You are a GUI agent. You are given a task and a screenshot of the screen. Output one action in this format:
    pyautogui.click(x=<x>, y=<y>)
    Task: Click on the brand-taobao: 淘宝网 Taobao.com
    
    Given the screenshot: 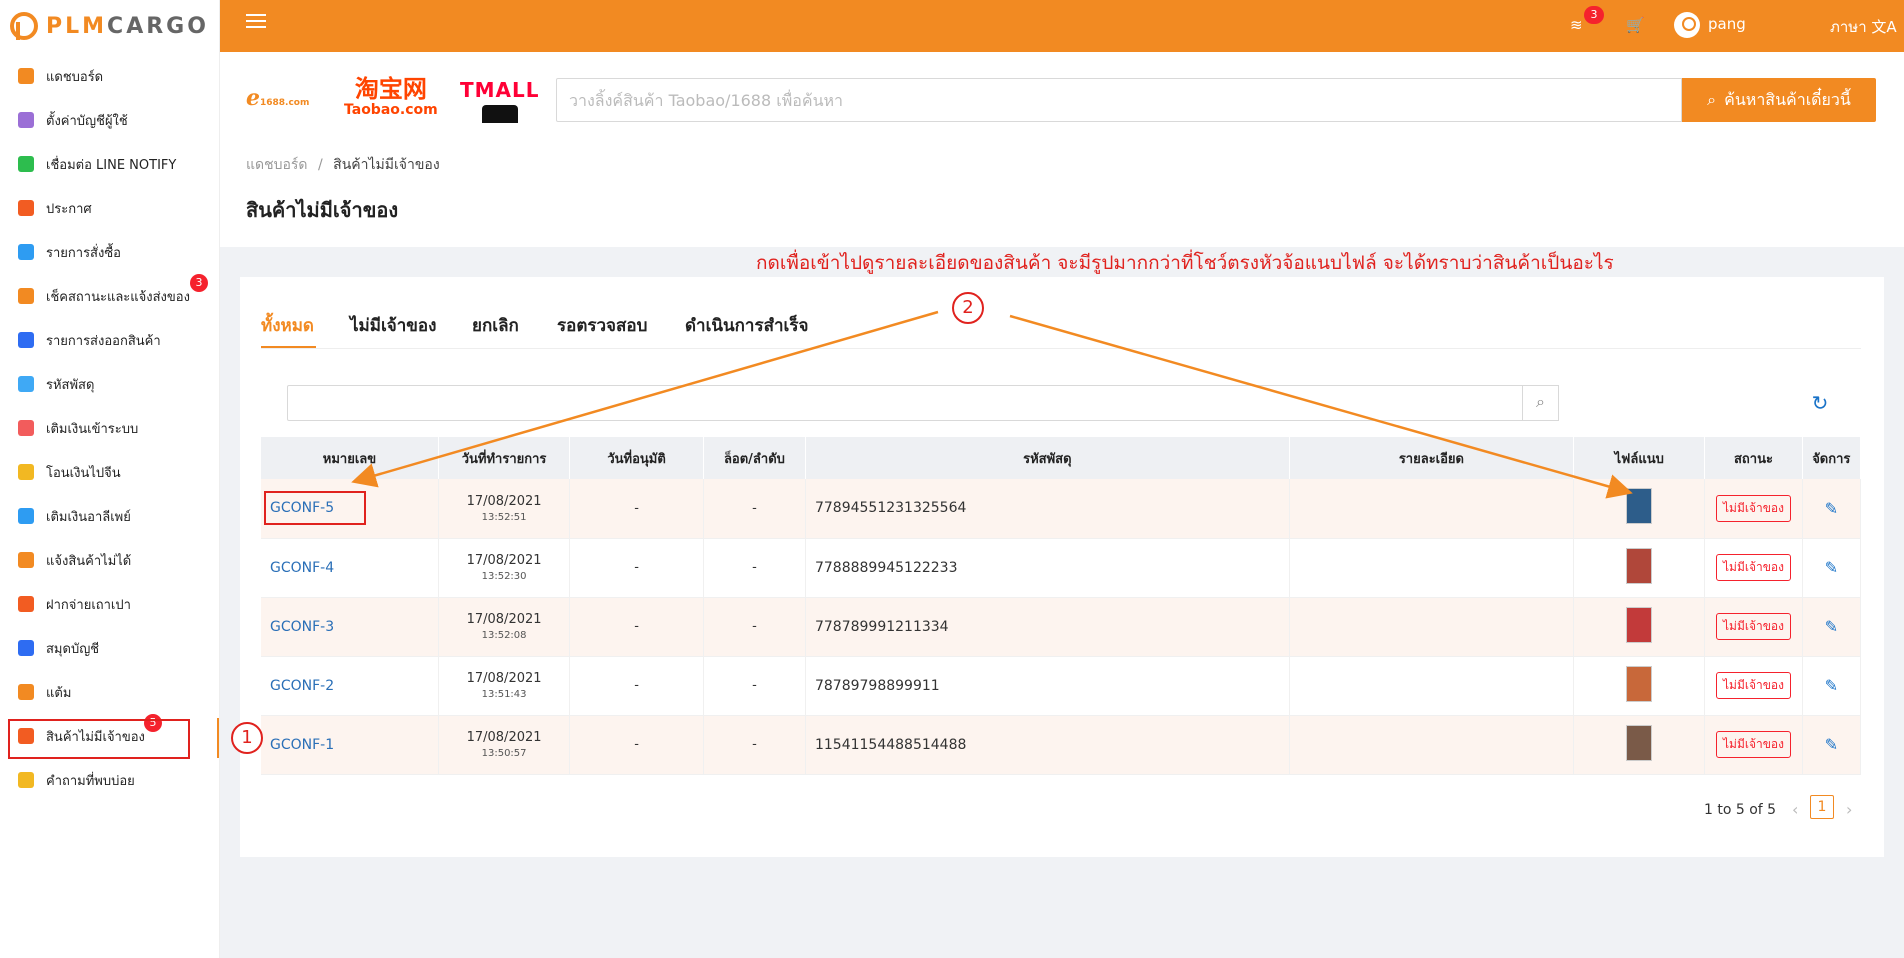 What is the action you would take?
    pyautogui.click(x=391, y=97)
    